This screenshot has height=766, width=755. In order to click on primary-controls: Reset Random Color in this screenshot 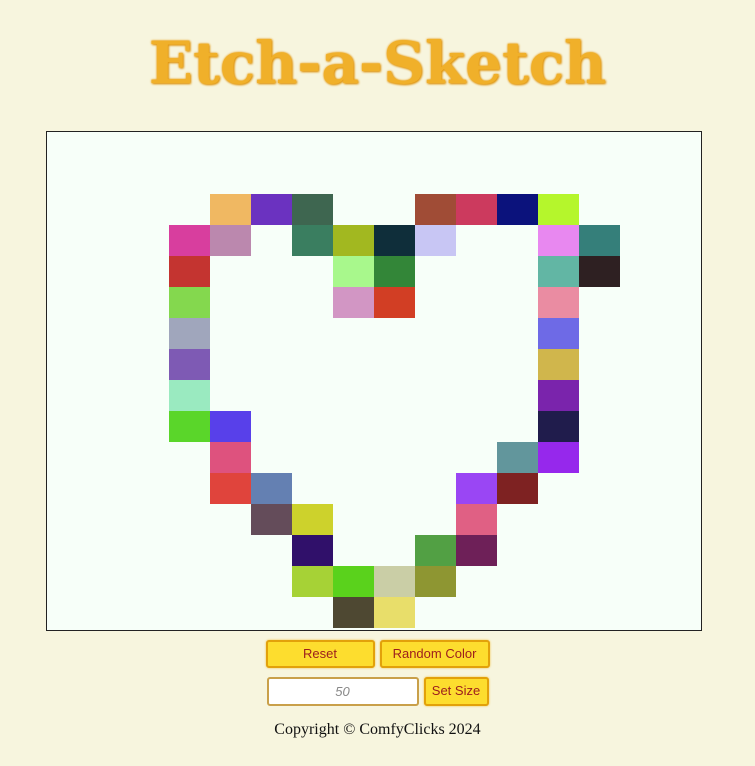, I will do `click(377, 654)`.